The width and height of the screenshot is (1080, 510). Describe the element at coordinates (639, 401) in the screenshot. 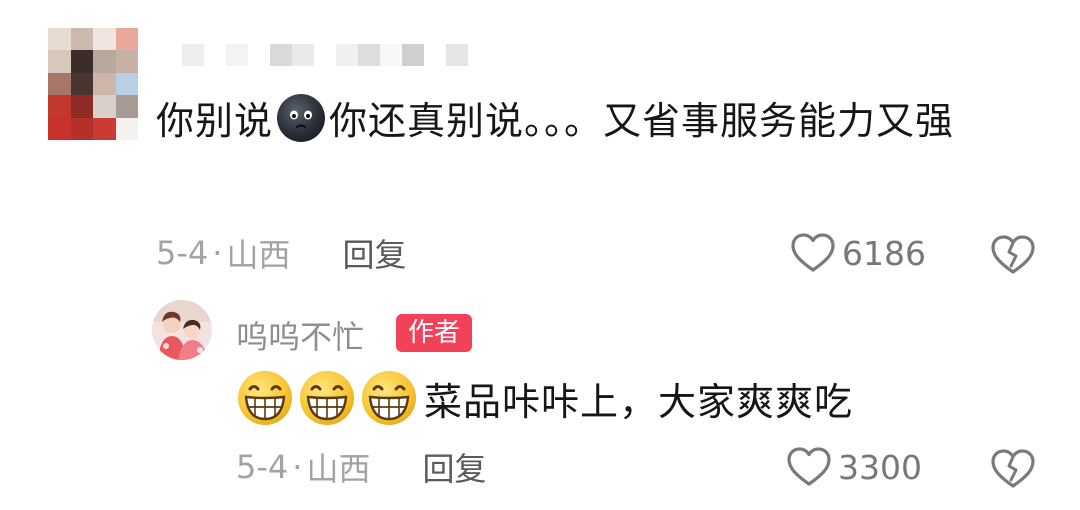

I see `reply-text-content: 菜品咔咔上，大家爽爽吃` at that location.